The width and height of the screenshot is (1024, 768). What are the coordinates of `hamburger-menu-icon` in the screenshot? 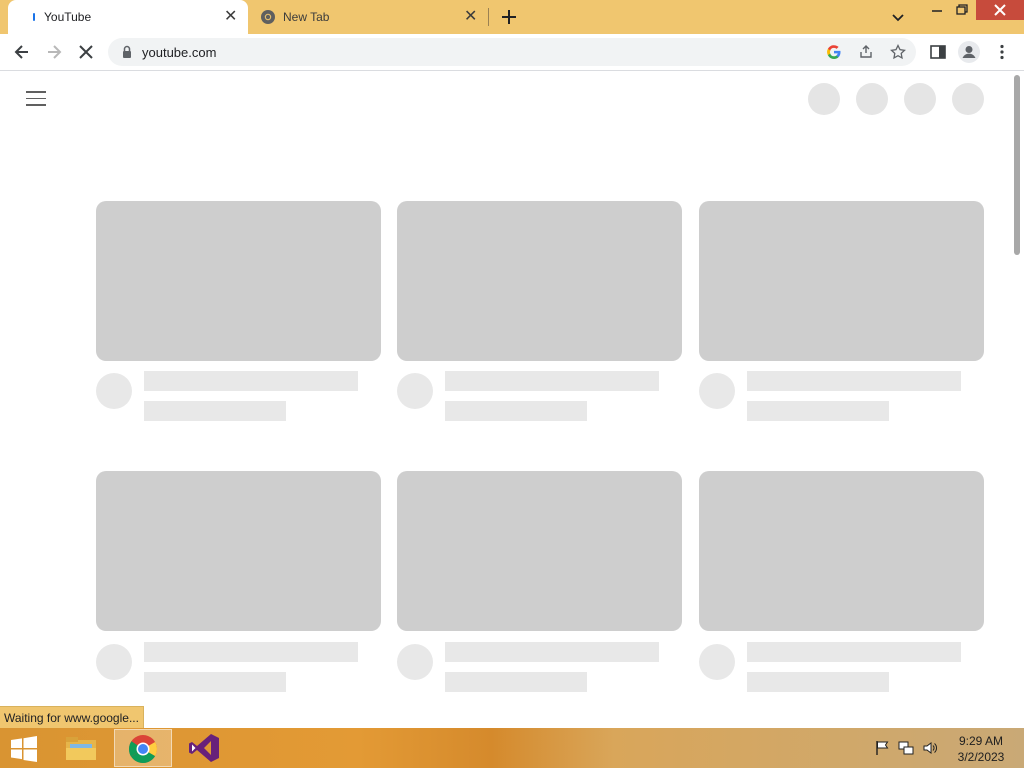 It's located at (36, 99).